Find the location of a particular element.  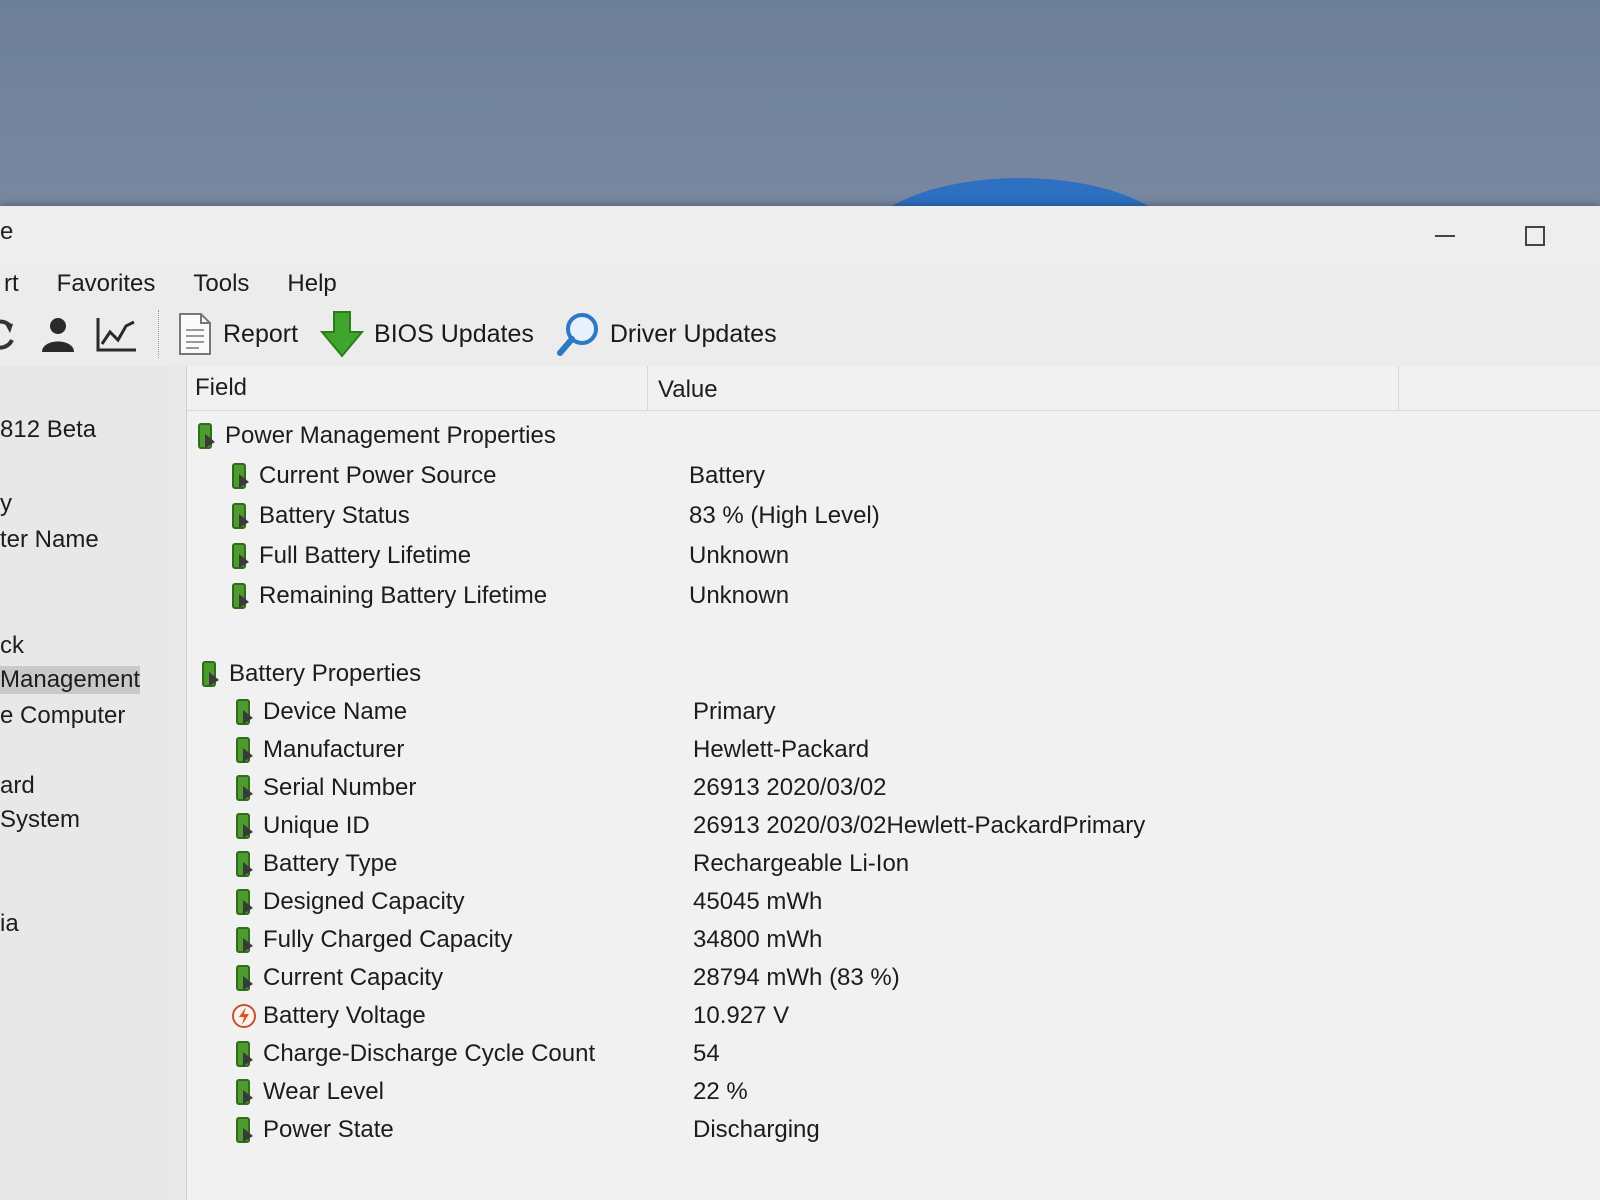

refresh-button is located at coordinates (11, 334).